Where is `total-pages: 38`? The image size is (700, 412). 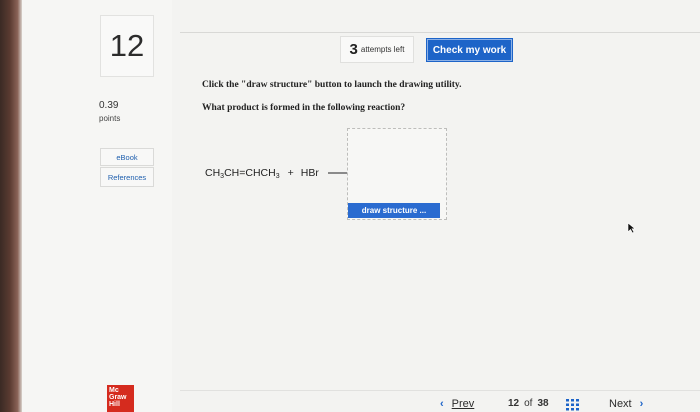 total-pages: 38 is located at coordinates (543, 403).